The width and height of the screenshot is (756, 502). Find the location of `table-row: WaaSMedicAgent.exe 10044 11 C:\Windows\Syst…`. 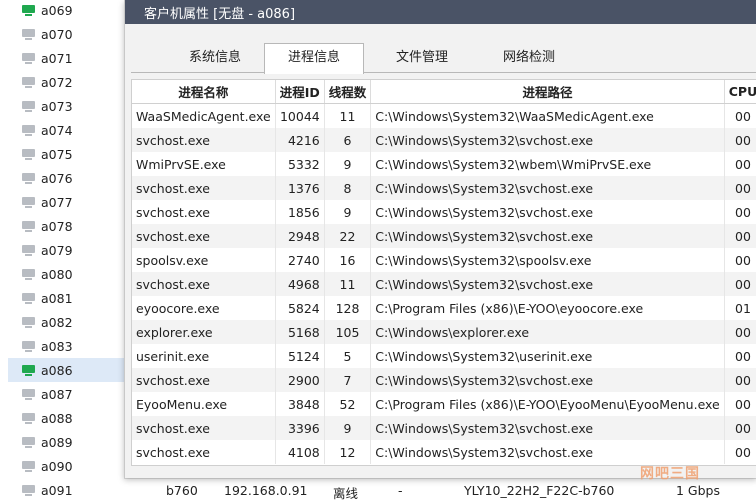

table-row: WaaSMedicAgent.exe 10044 11 C:\Windows\Syst… is located at coordinates (444, 115).